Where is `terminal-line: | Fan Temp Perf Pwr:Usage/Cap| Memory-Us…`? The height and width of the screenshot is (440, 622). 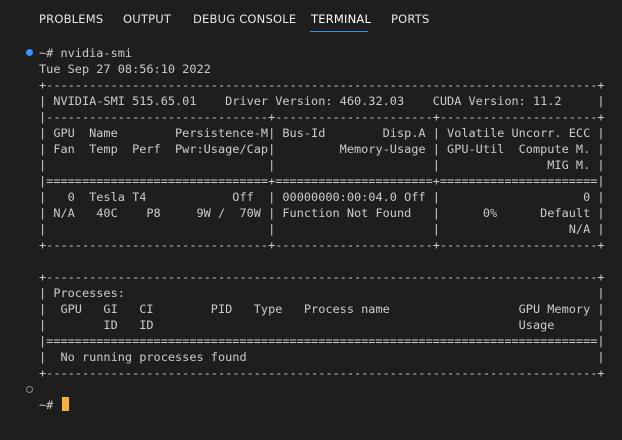 terminal-line: | Fan Temp Perf Pwr:Usage/Cap| Memory-Us… is located at coordinates (322, 149).